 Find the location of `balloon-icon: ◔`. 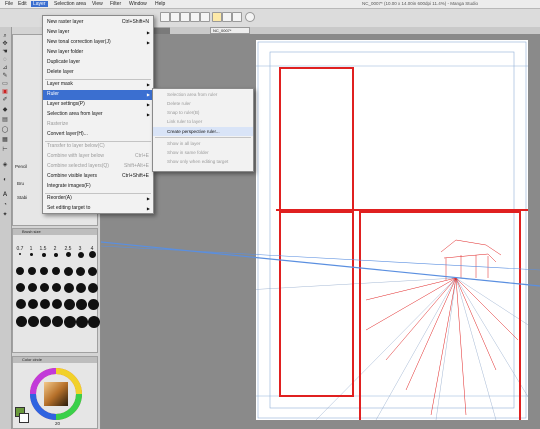

balloon-icon: ◔ is located at coordinates (5, 205).